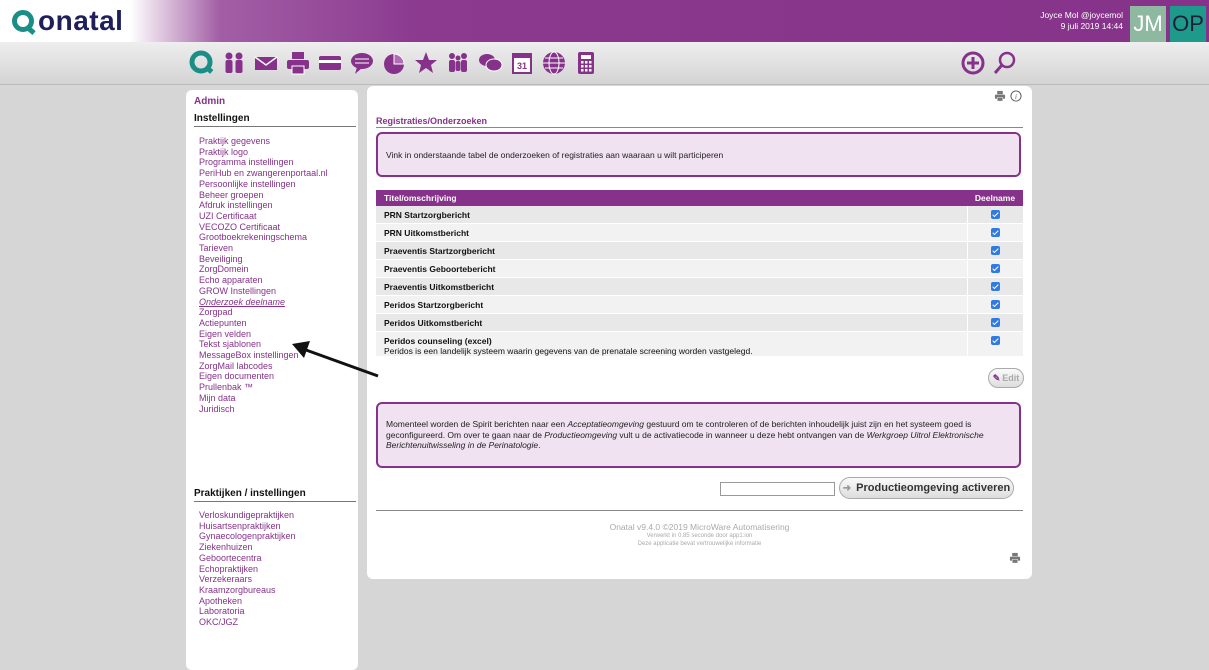 The width and height of the screenshot is (1209, 670). What do you see at coordinates (1148, 24) in the screenshot?
I see `user-avatar: JM` at bounding box center [1148, 24].